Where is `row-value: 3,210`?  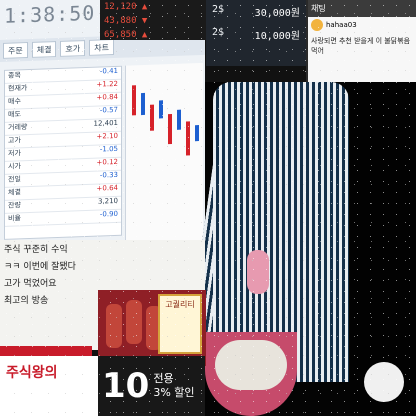
row-value: 3,210 is located at coordinates (107, 201).